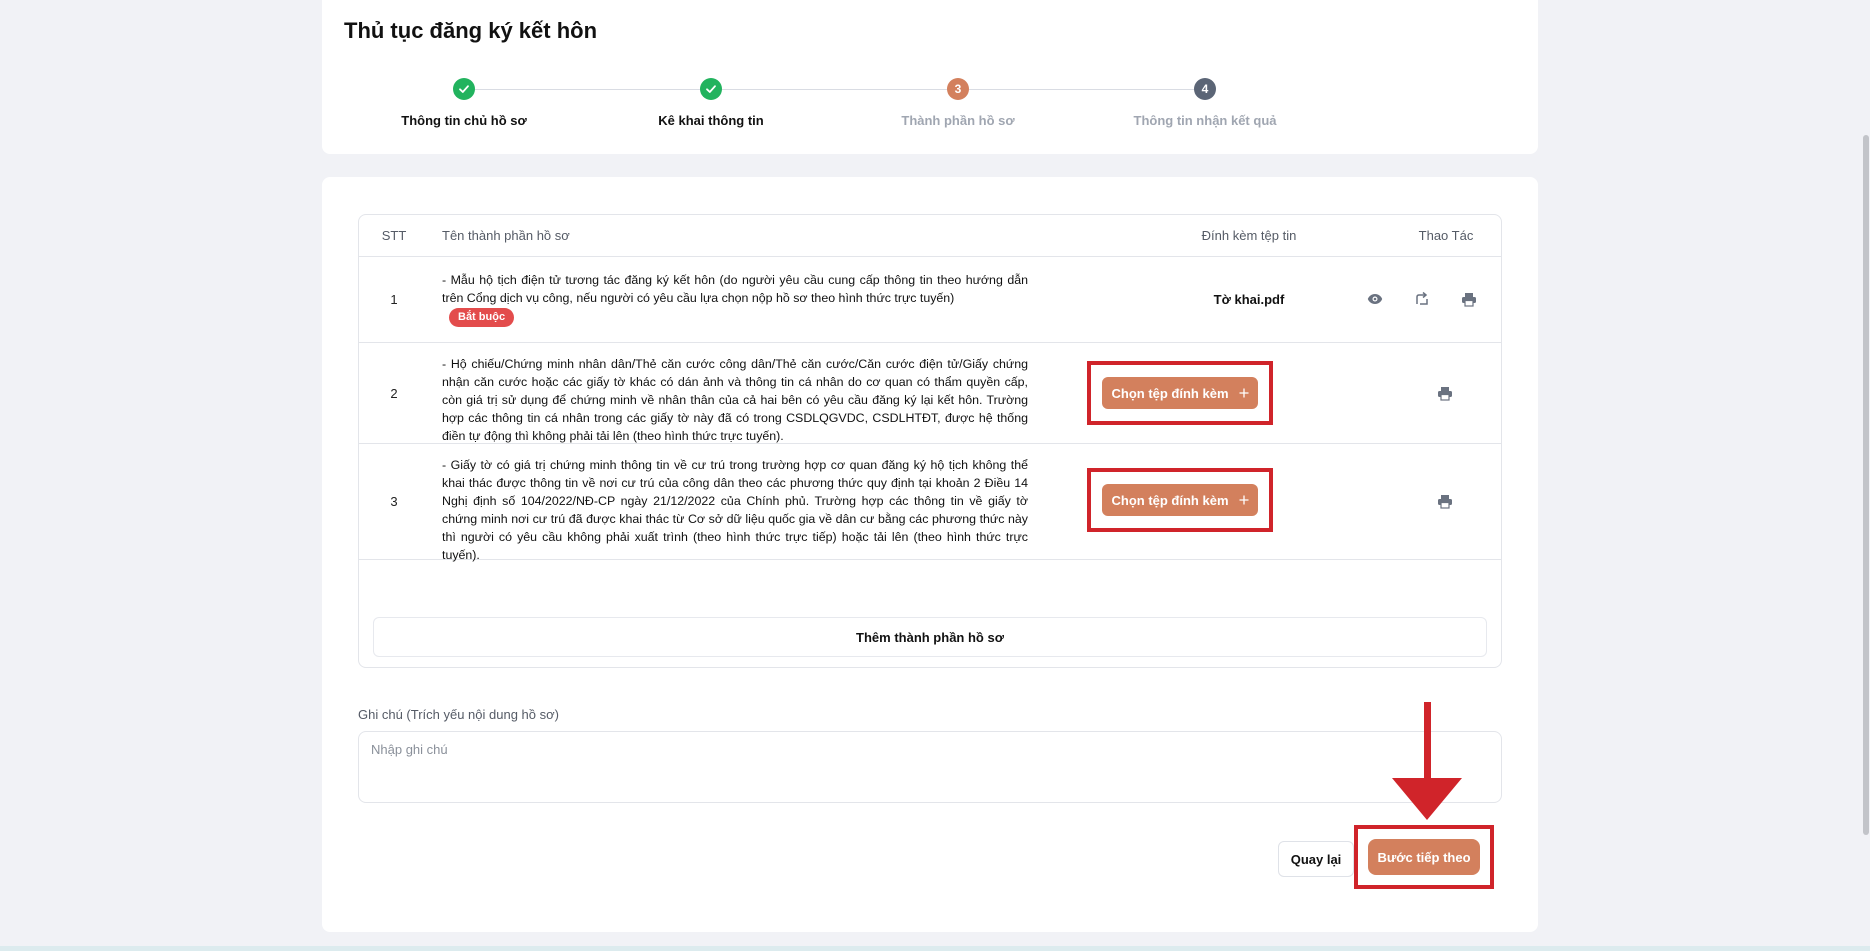 The image size is (1870, 951). I want to click on arrow-down-icon, so click(1427, 761).